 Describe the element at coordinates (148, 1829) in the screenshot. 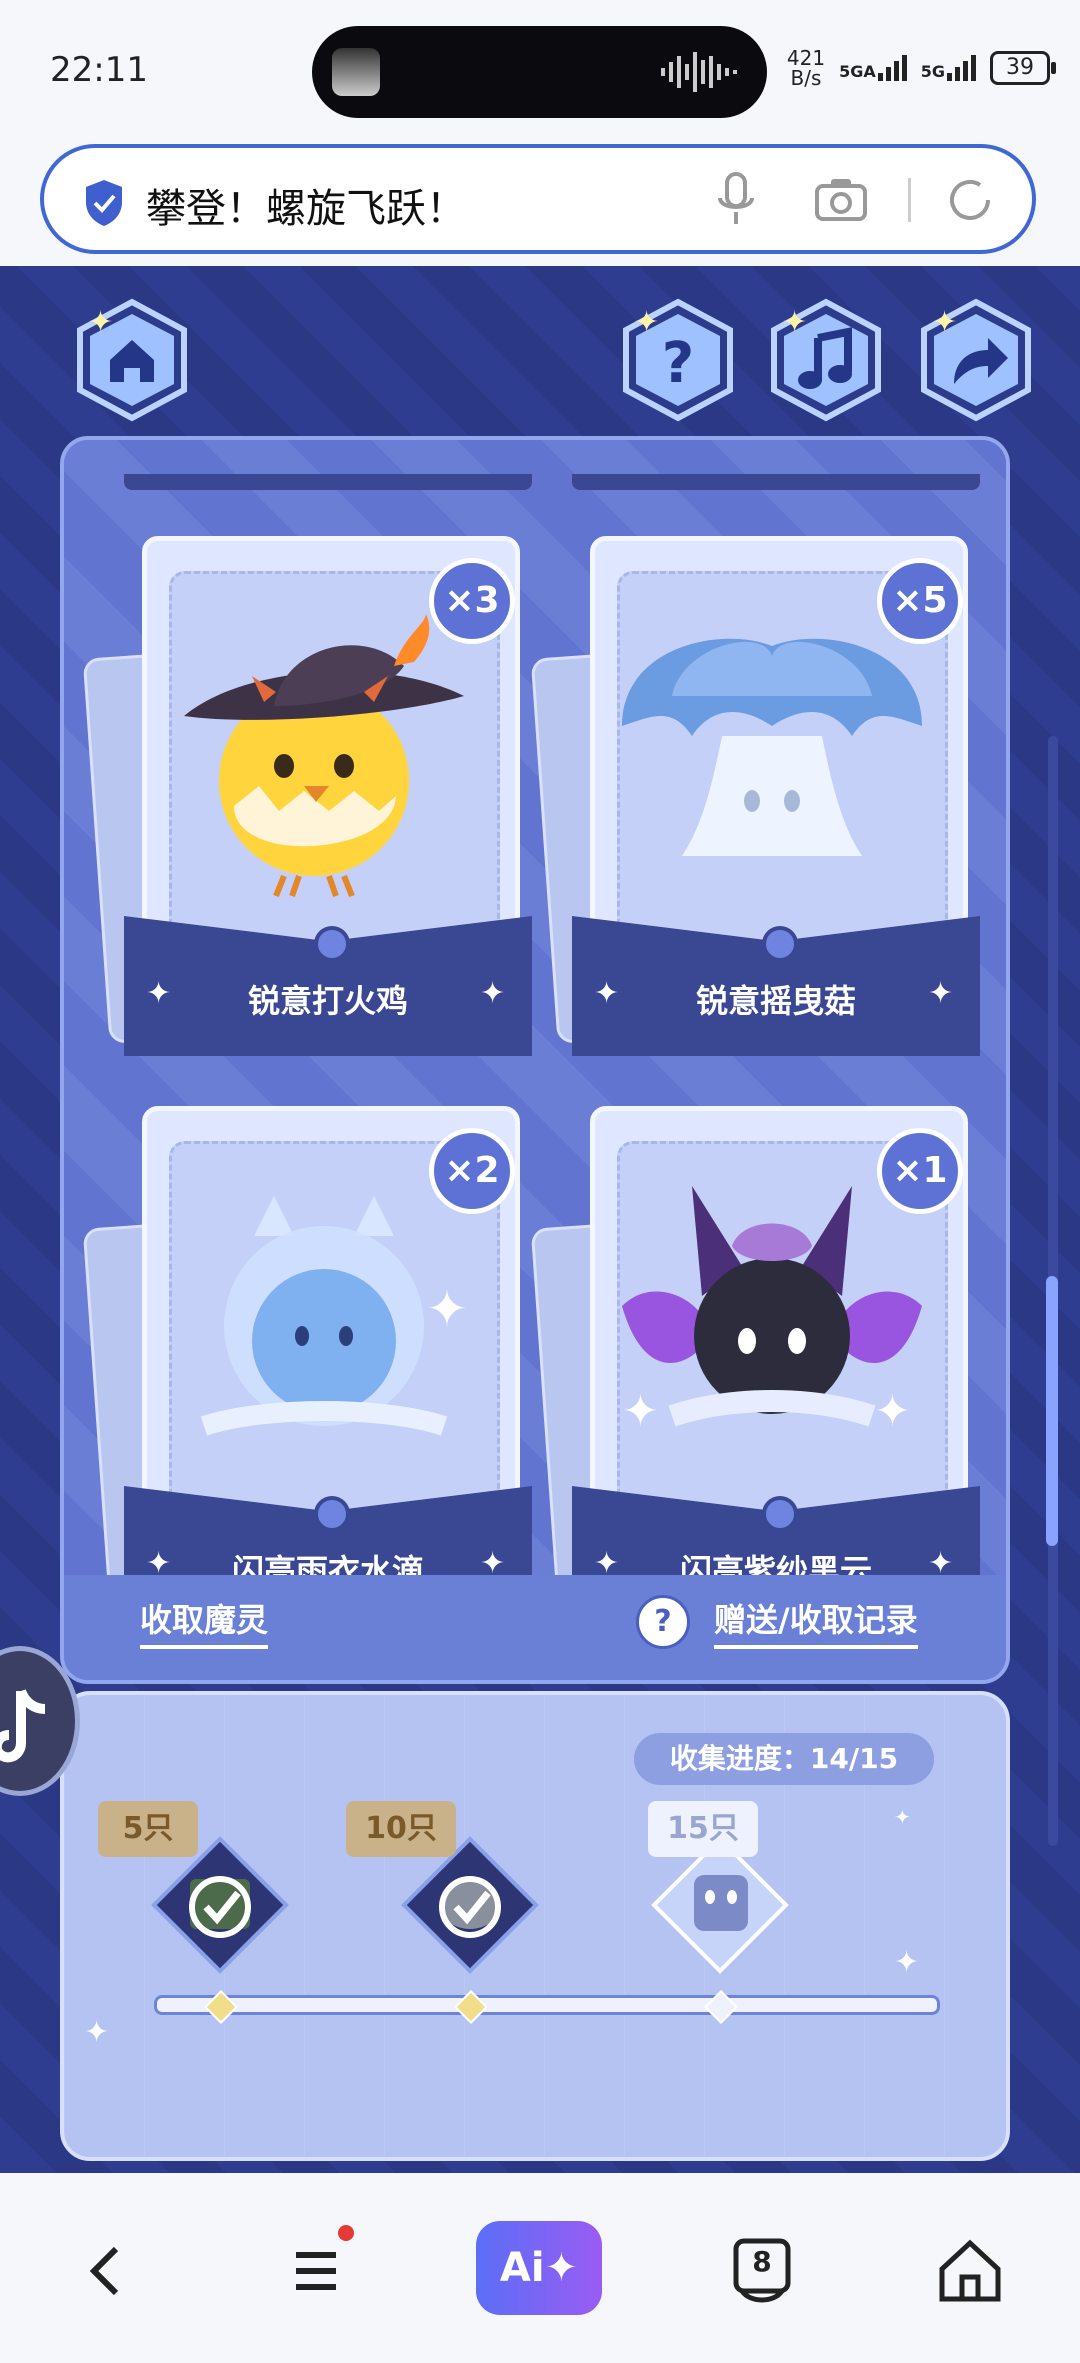

I see `milestone-label: 5只` at that location.